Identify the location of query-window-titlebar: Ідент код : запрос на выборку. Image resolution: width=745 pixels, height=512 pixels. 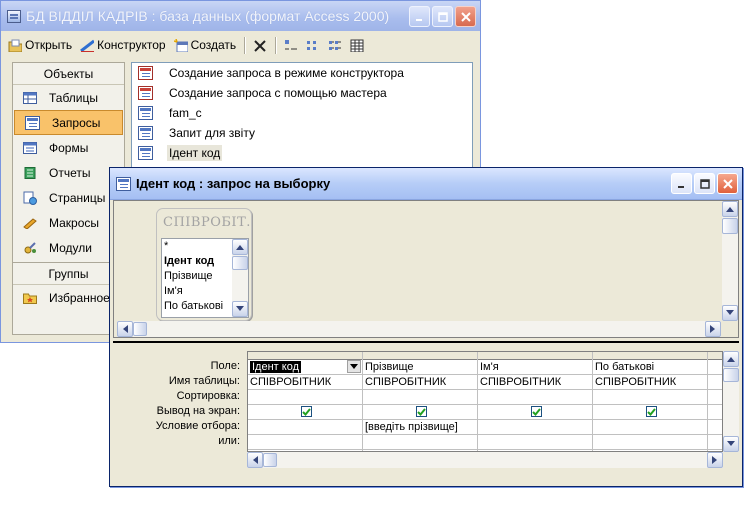
(426, 184).